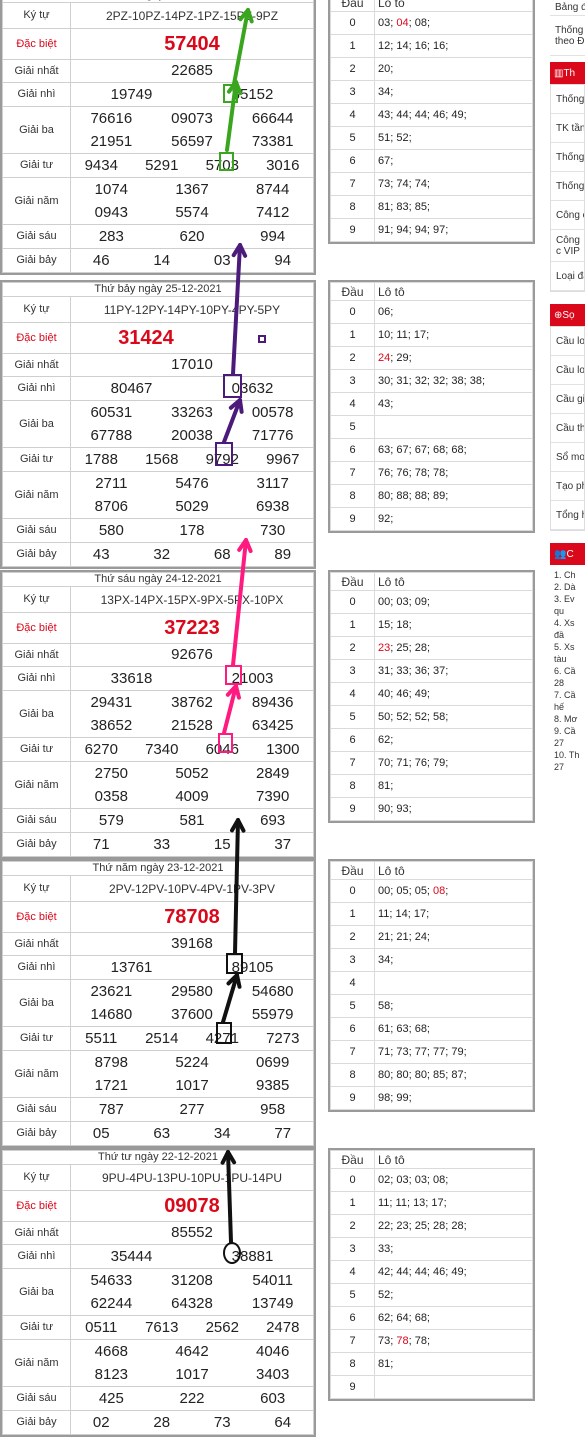 Image resolution: width=585 pixels, height=1442 pixels. I want to click on loto-dau: 5, so click(352, 1295).